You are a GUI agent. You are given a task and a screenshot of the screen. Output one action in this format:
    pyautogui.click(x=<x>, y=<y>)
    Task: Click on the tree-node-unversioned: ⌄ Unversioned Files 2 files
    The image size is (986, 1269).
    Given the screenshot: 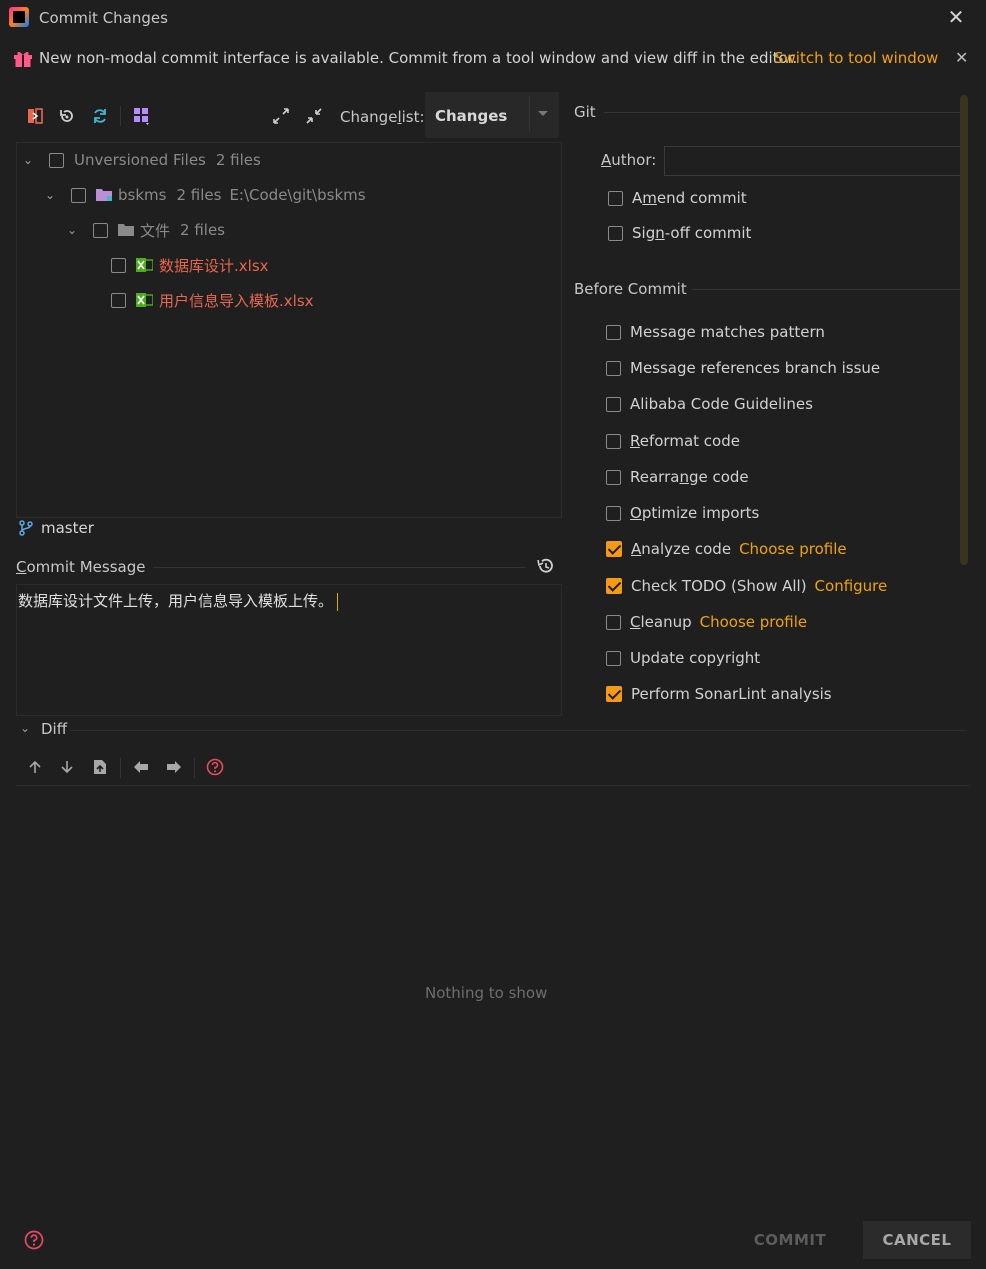 What is the action you would take?
    pyautogui.click(x=142, y=160)
    